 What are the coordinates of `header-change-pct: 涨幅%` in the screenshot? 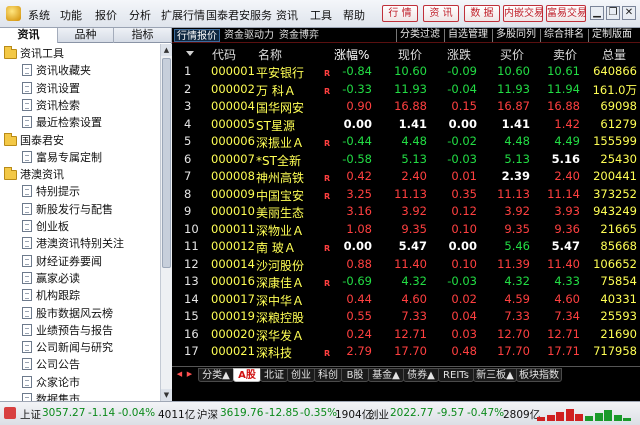 It's located at (351, 54).